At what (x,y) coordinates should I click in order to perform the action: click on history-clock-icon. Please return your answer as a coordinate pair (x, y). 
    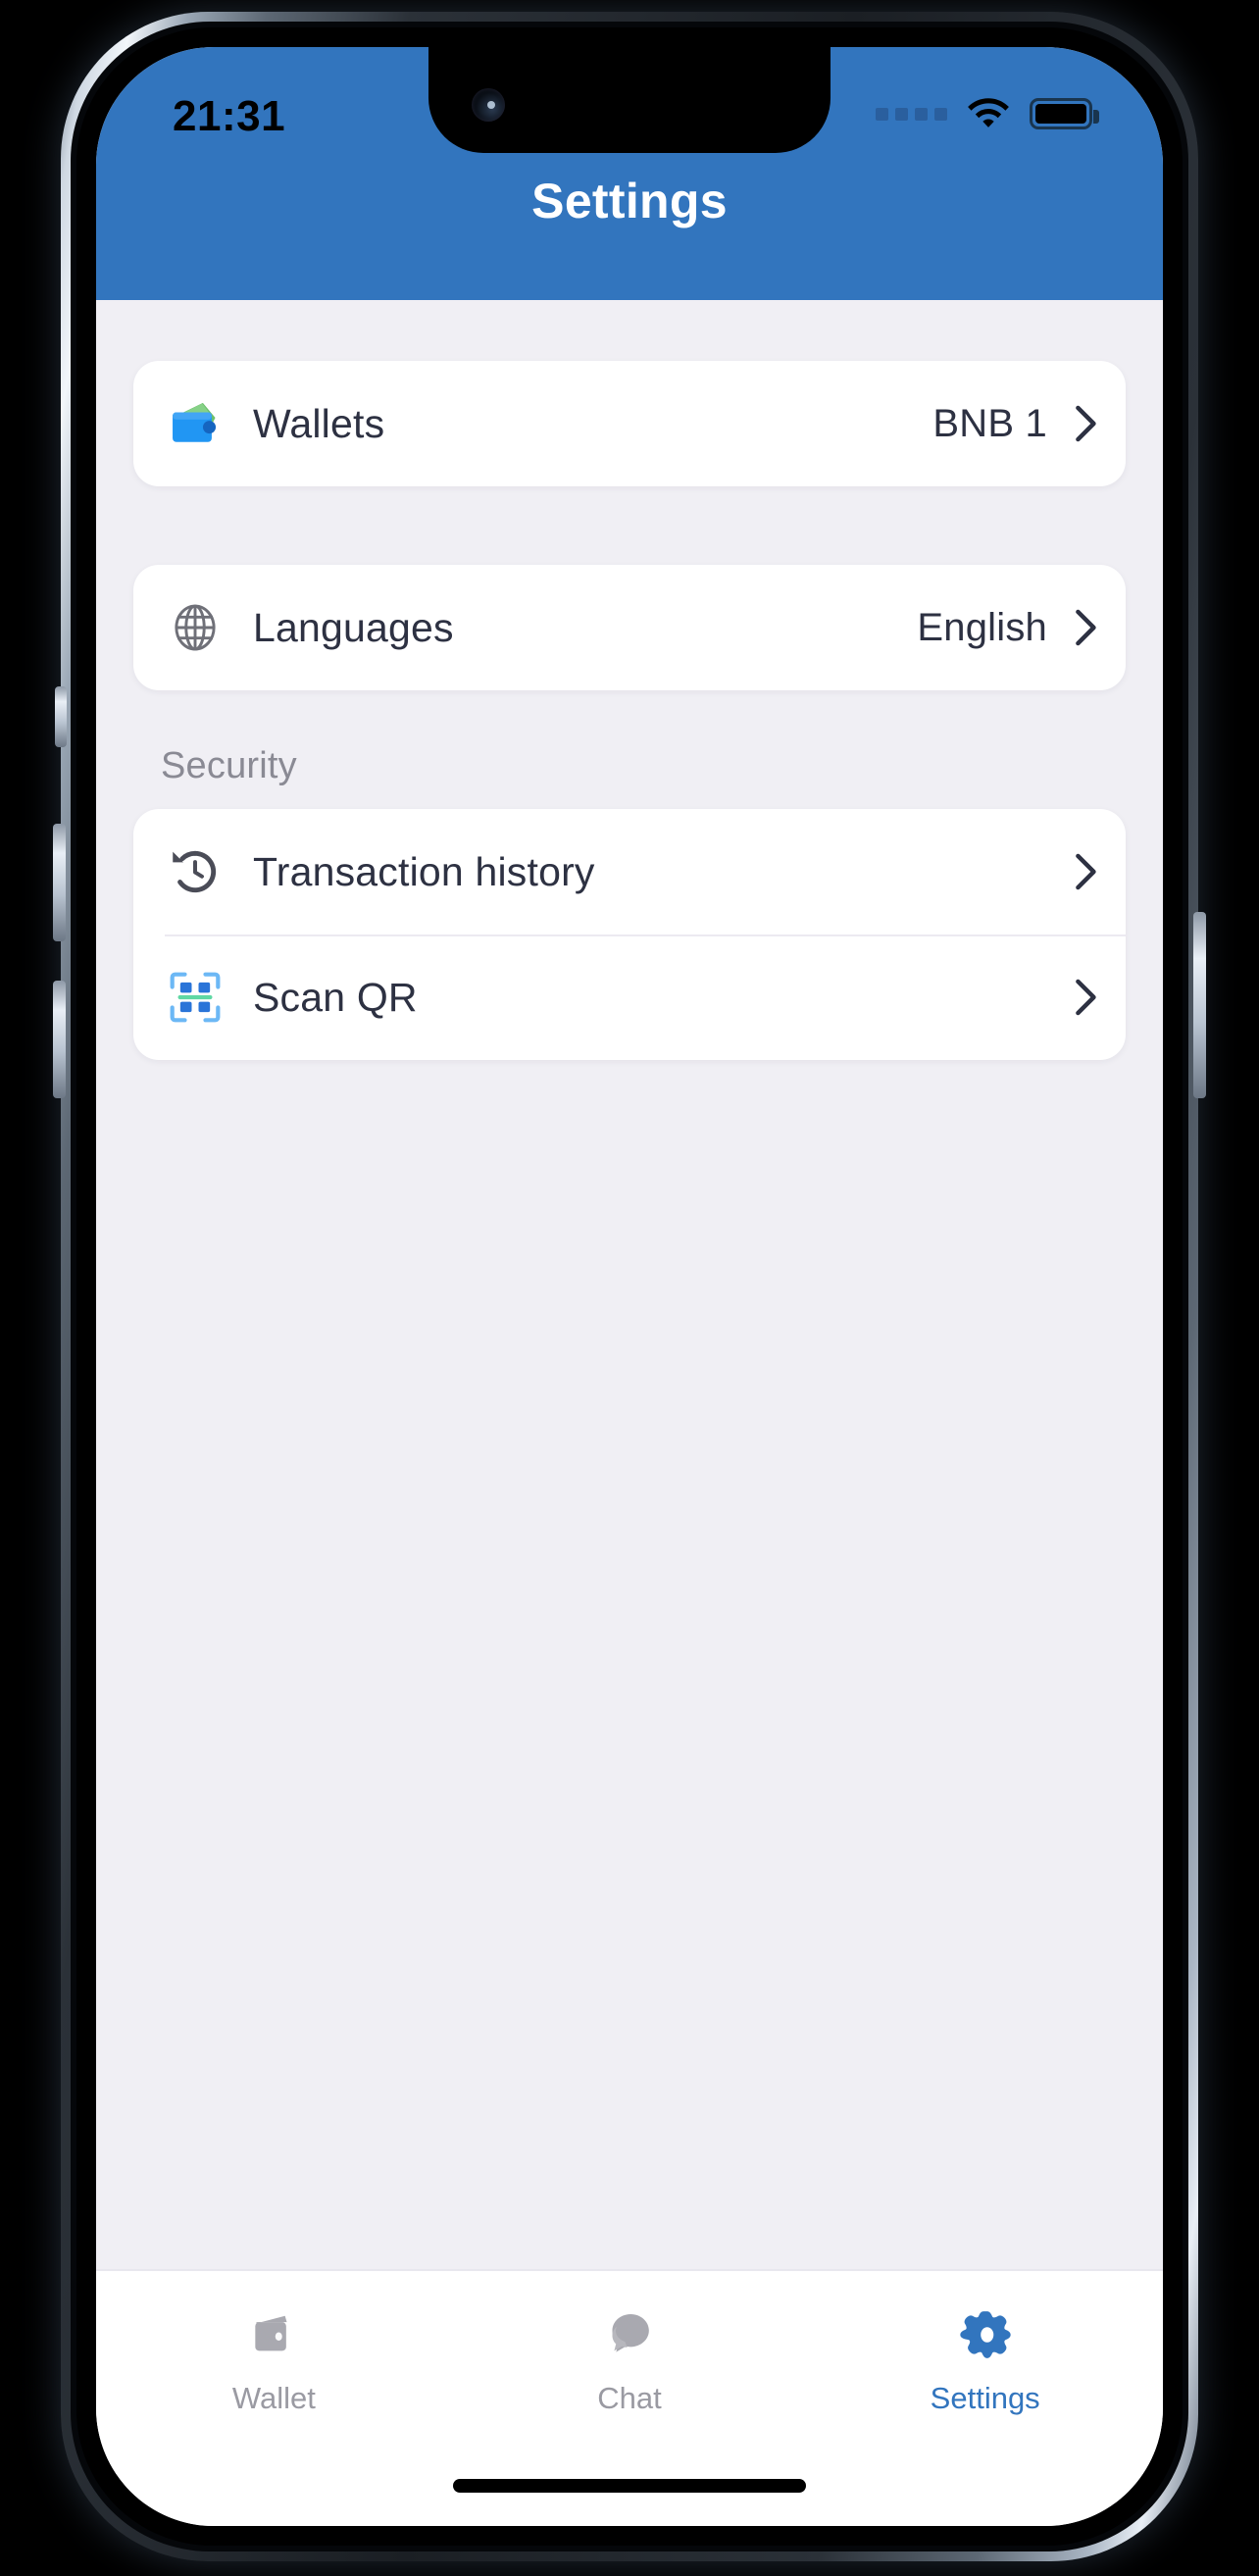
    Looking at the image, I should click on (195, 871).